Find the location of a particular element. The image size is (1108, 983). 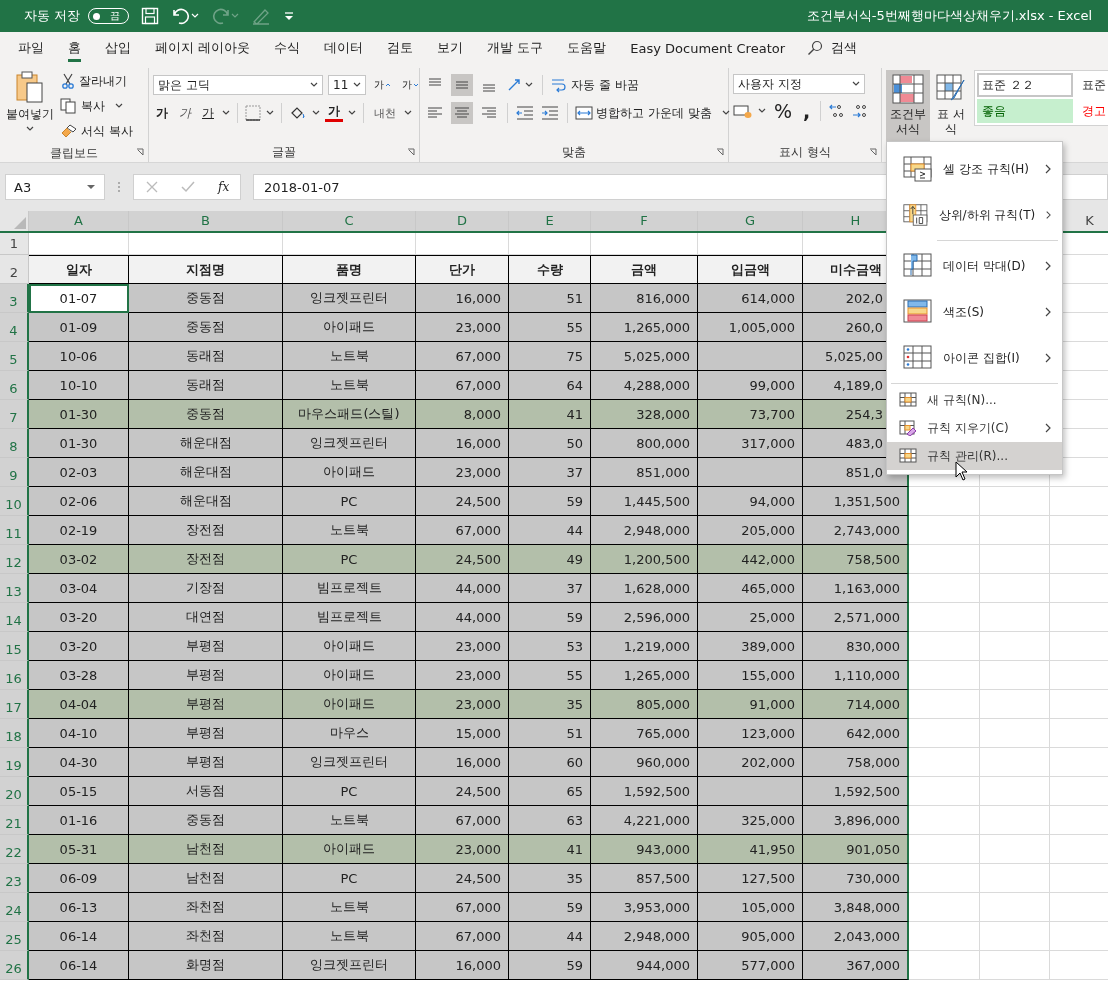

ribbon-tab: 보기 is located at coordinates (450, 48).